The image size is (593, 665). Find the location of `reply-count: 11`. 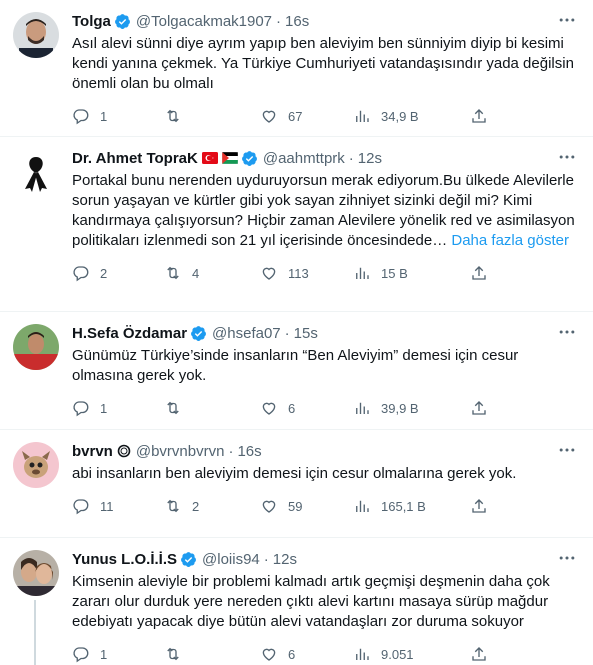

reply-count: 11 is located at coordinates (107, 506).